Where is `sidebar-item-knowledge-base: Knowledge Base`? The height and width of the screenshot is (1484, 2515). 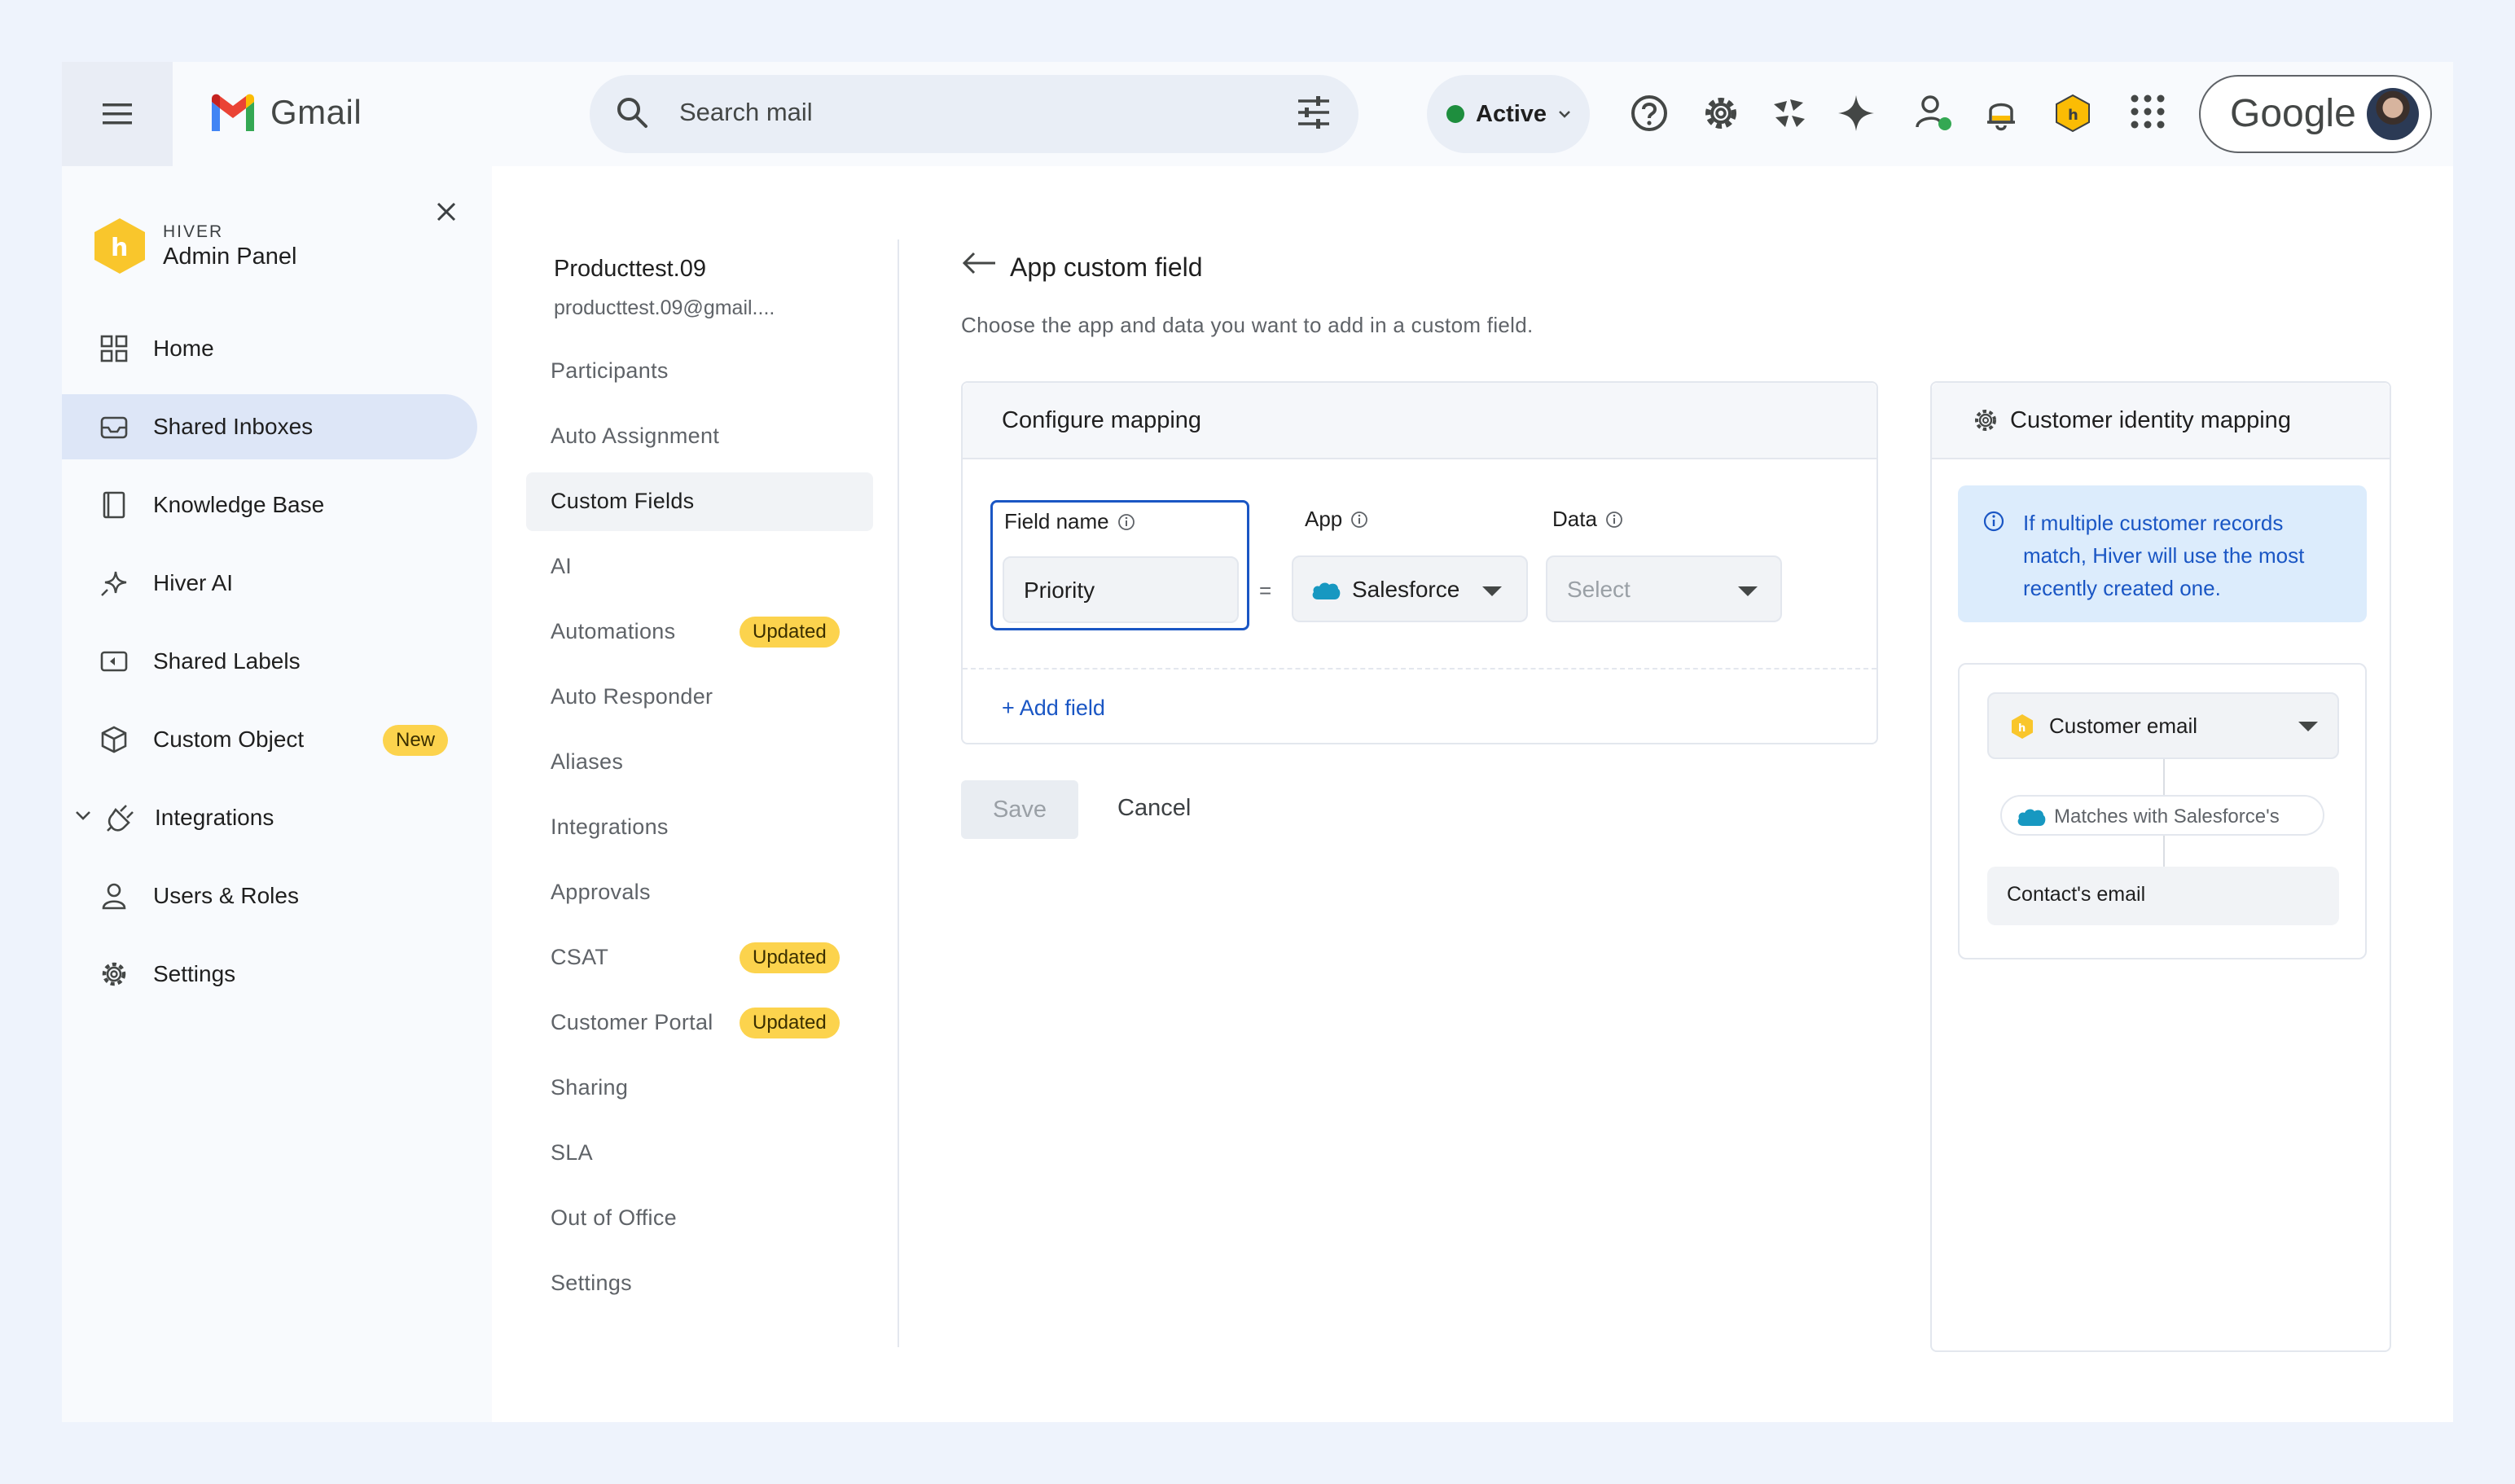
sidebar-item-knowledge-base: Knowledge Base is located at coordinates (269, 505).